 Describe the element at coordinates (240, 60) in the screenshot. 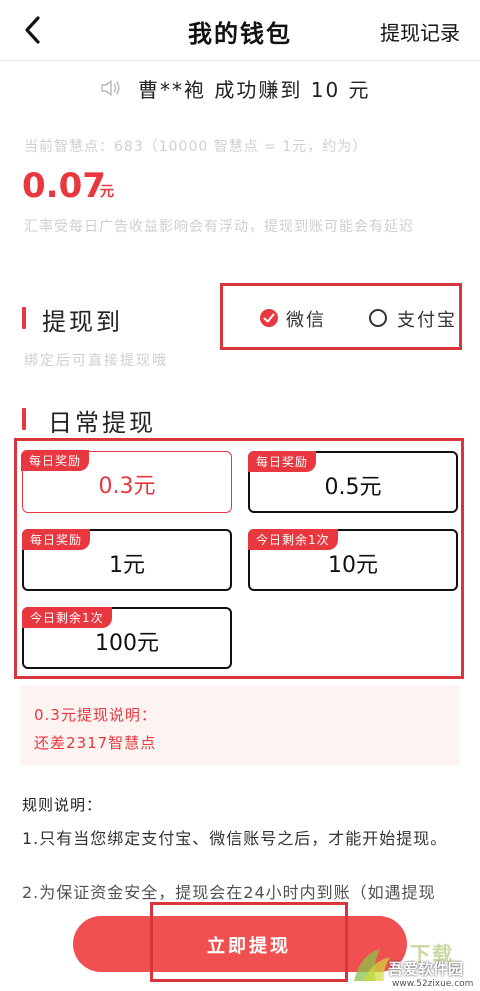

I see `header-divider` at that location.